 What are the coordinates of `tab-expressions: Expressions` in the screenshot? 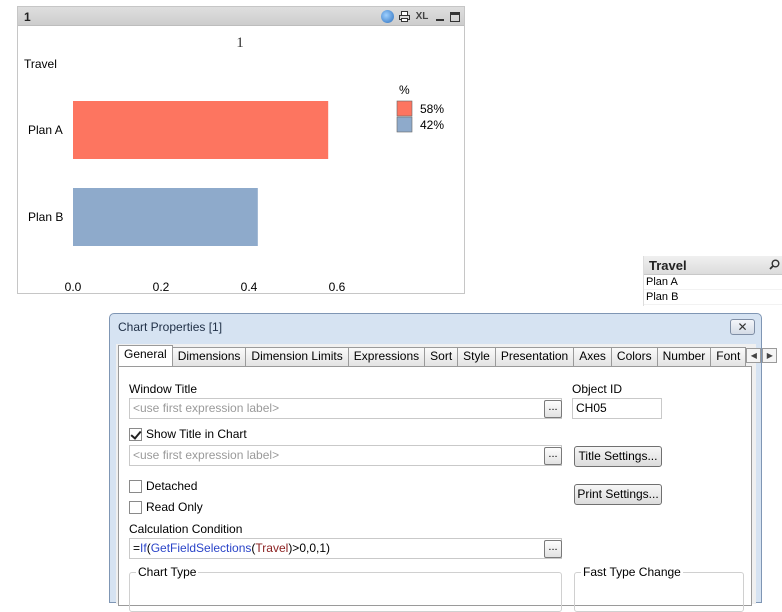 It's located at (386, 356).